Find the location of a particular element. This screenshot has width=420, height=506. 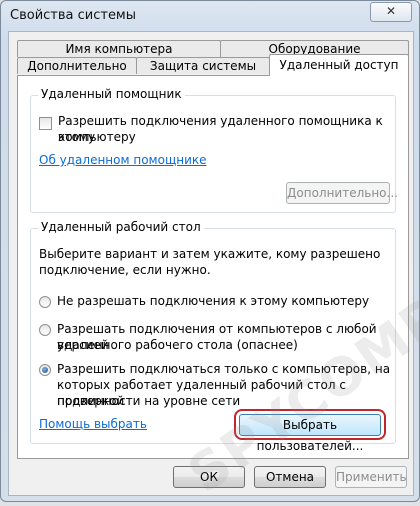

tab-advanced-label: Дополнительно is located at coordinates (77, 66).